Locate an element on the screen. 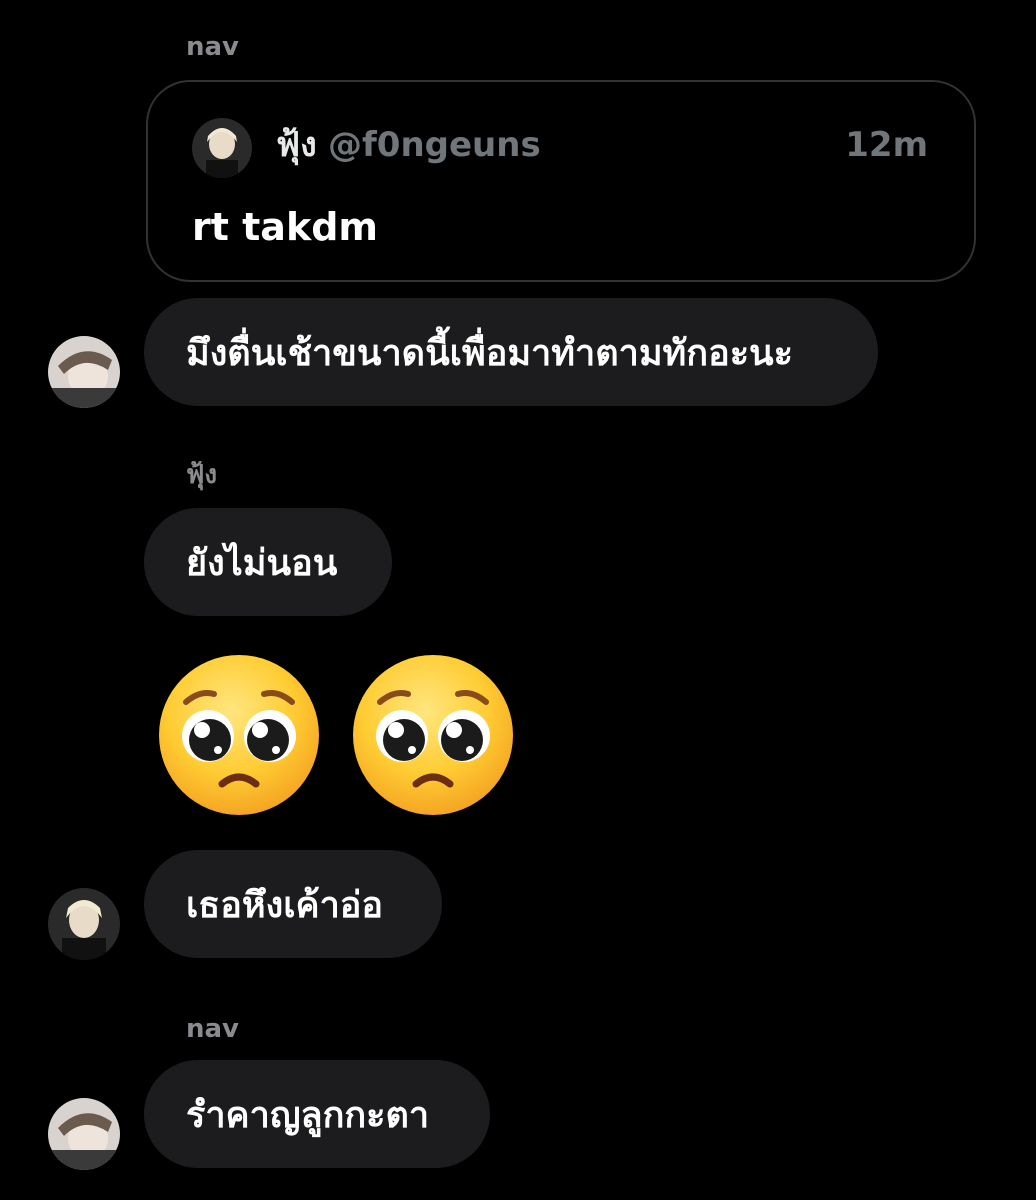 The height and width of the screenshot is (1200, 1036). avatar-fung is located at coordinates (84, 924).